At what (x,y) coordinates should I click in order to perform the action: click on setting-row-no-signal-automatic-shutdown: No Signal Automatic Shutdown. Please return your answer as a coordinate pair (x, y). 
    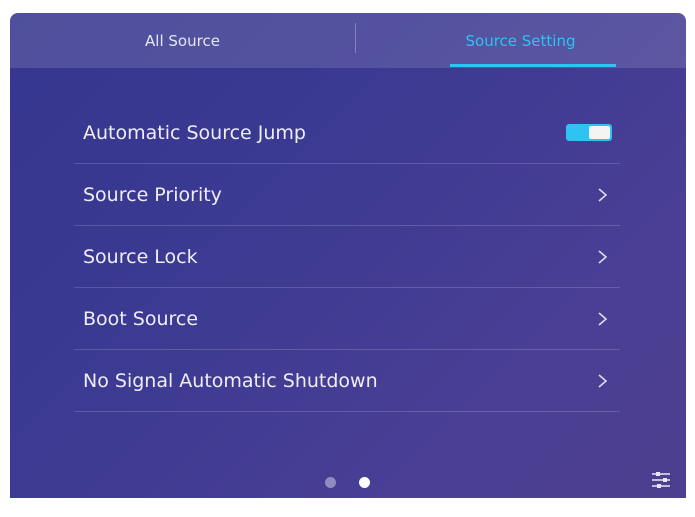
    Looking at the image, I should click on (347, 381).